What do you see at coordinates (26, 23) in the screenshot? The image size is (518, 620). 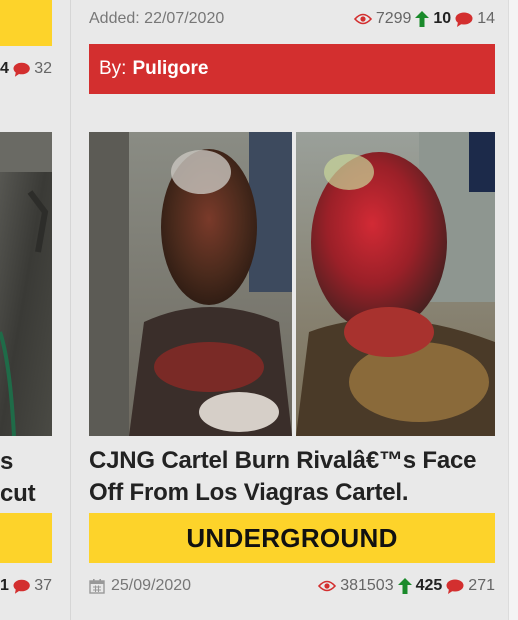 I see `left-category-bar-top` at bounding box center [26, 23].